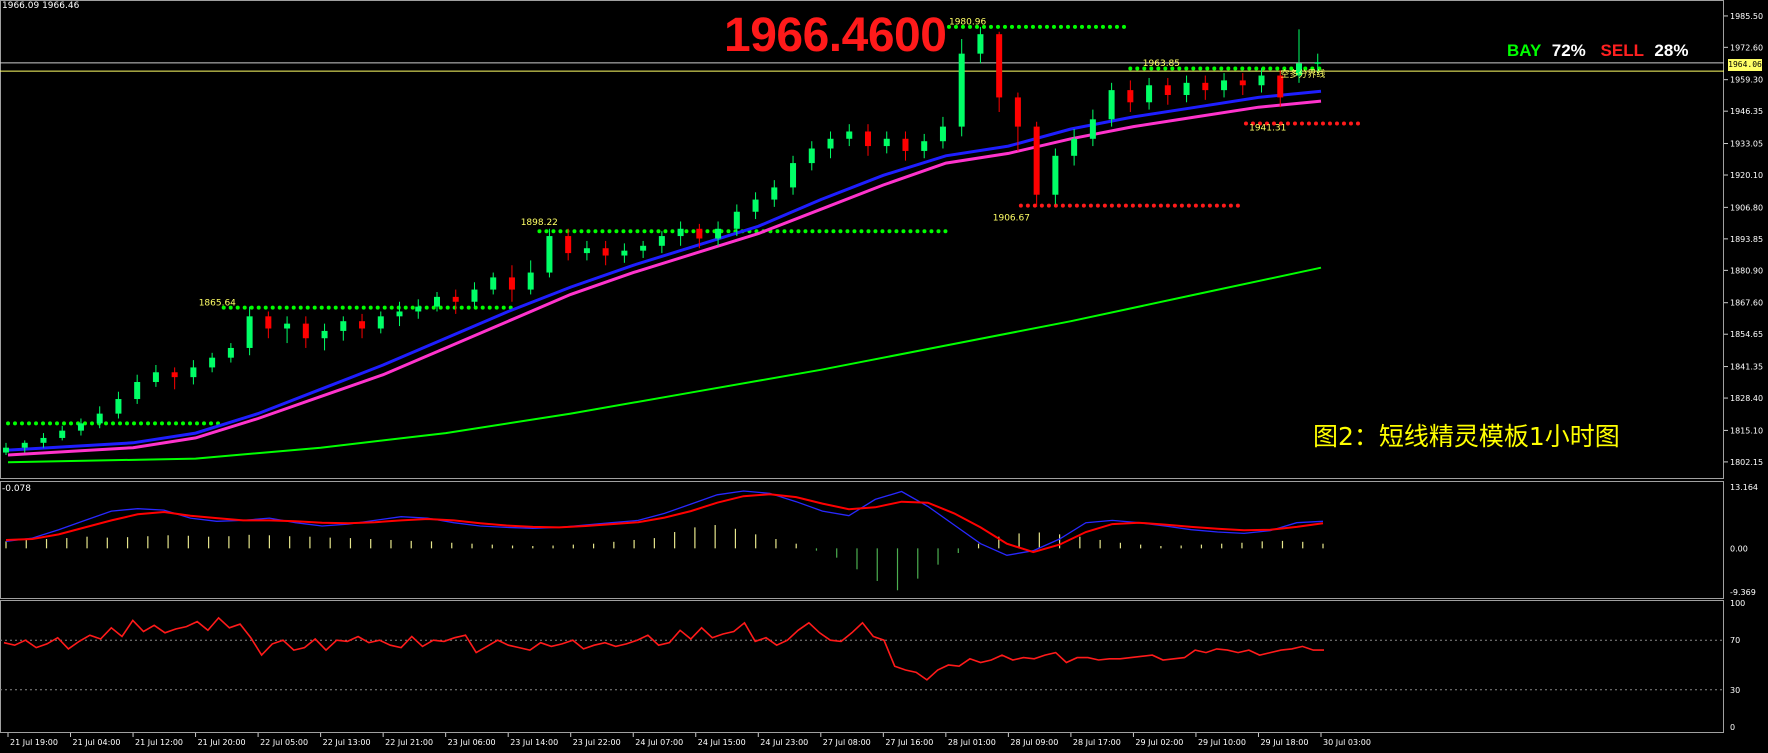 This screenshot has height=753, width=1768. What do you see at coordinates (409, 742) in the screenshot?
I see `x-tick-label: 22 Jul 21:00` at bounding box center [409, 742].